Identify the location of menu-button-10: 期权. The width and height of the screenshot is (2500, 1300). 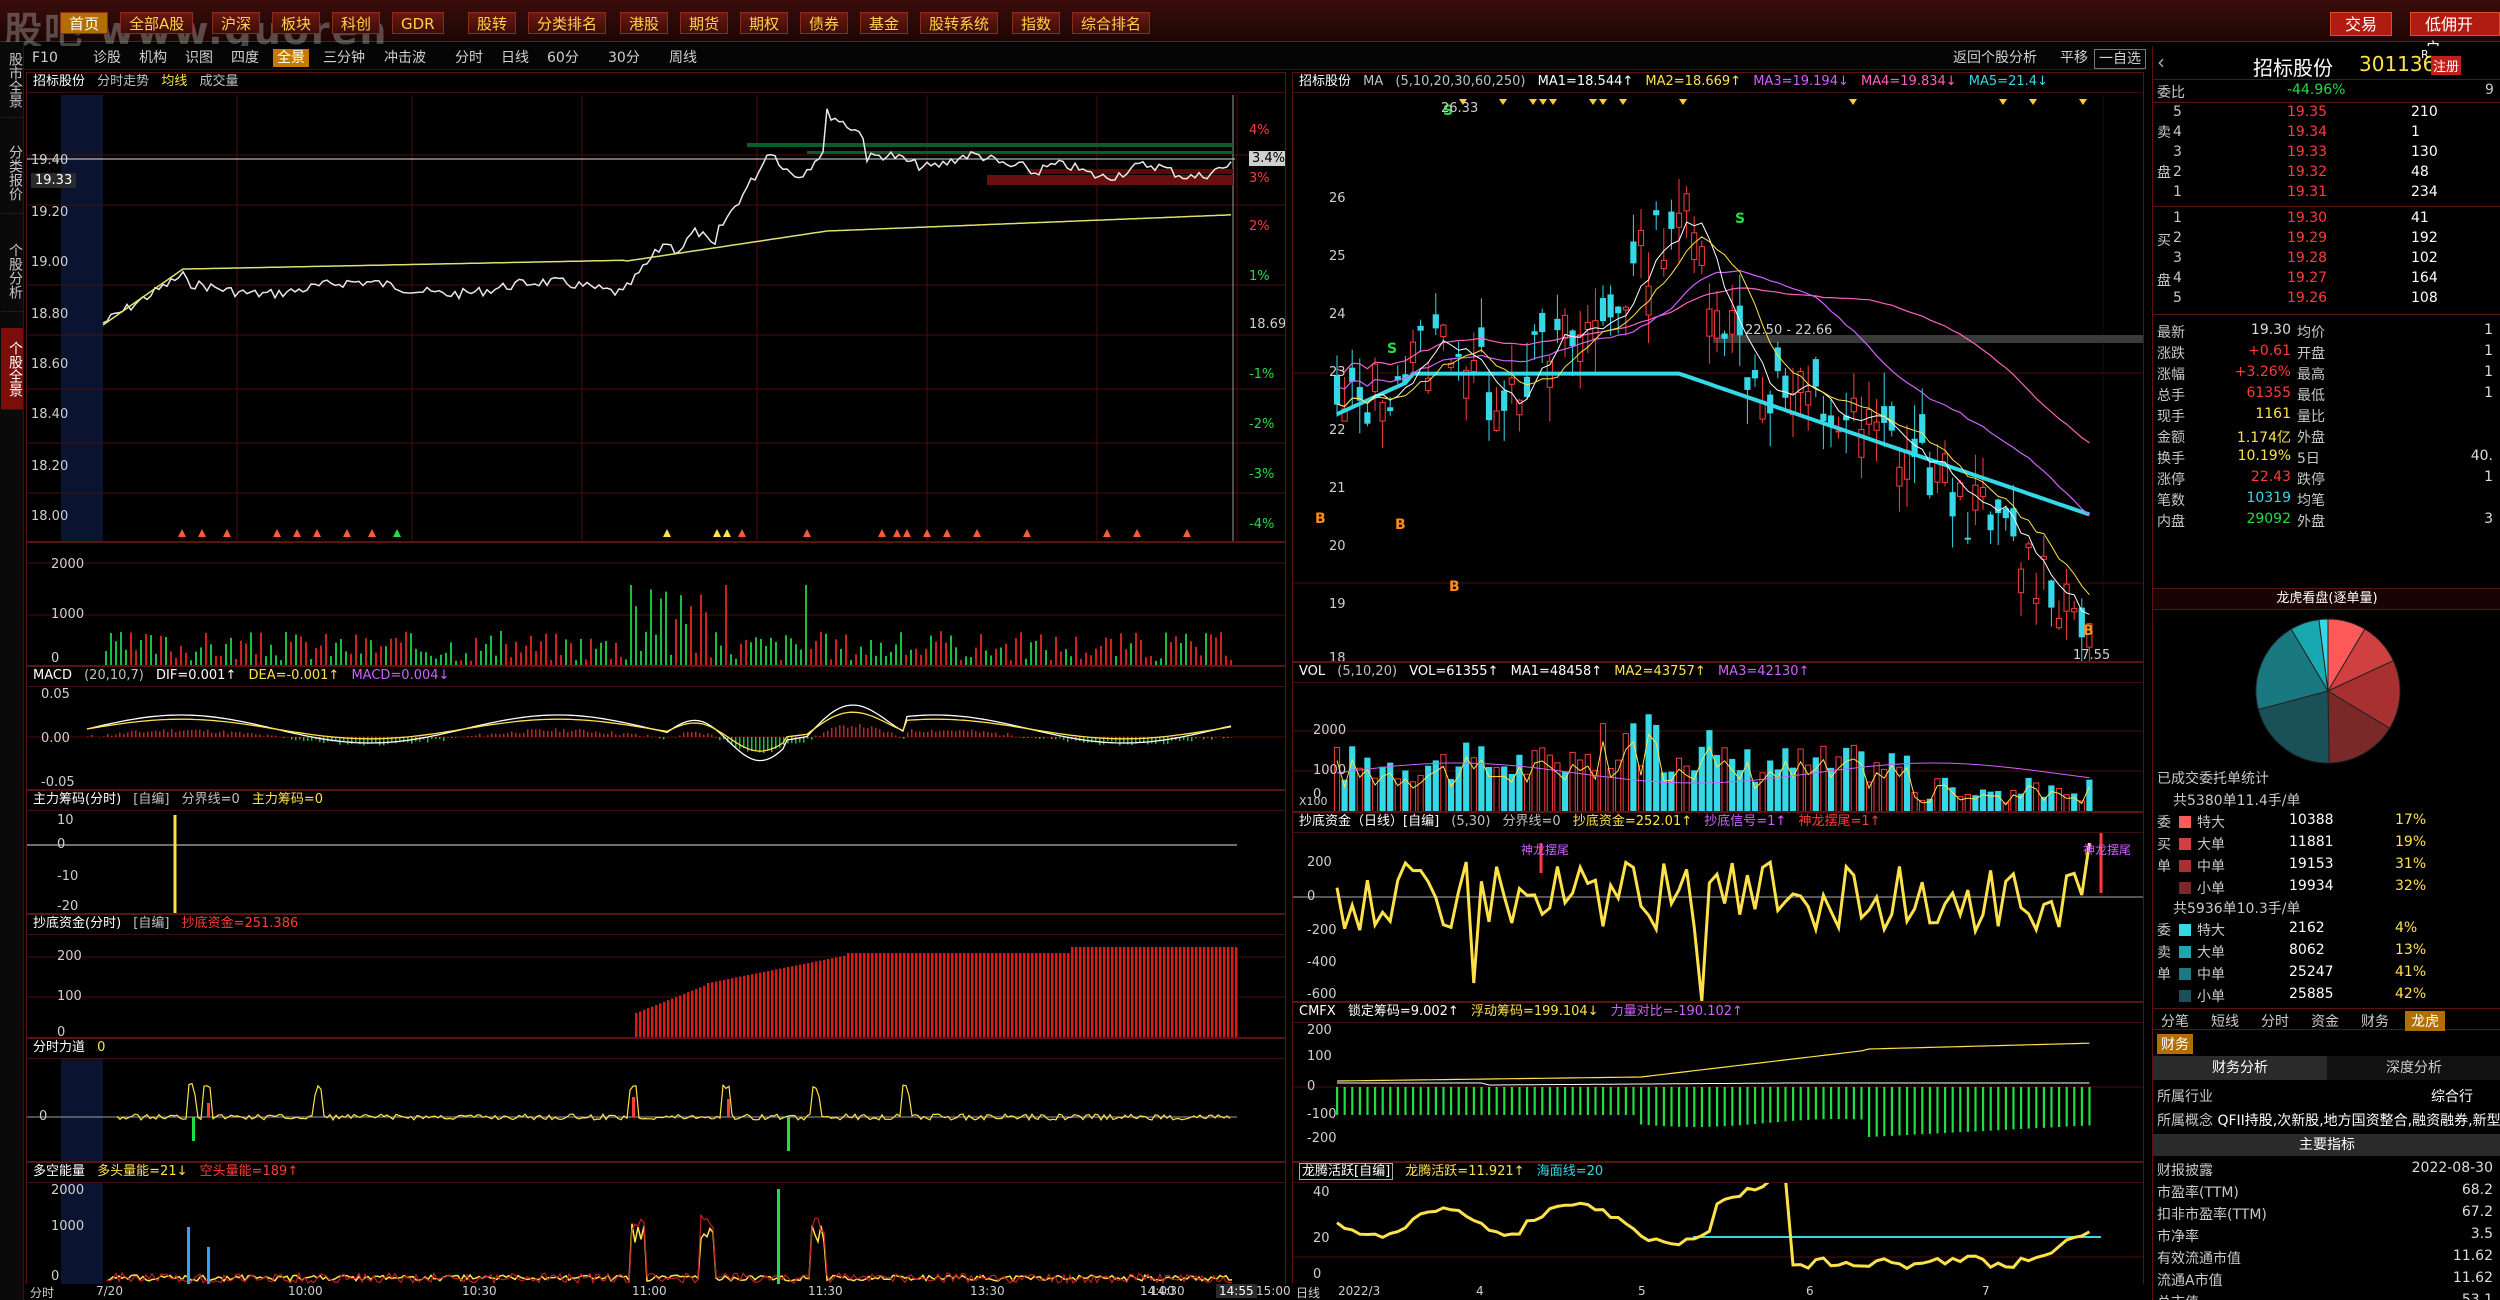
(764, 23).